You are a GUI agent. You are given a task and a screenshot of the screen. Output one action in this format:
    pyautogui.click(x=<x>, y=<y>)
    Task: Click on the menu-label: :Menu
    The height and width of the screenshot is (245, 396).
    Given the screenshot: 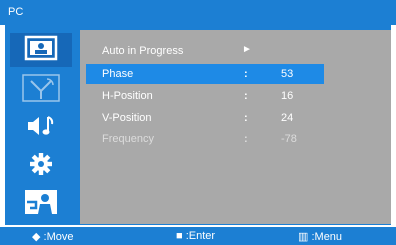 What is the action you would take?
    pyautogui.click(x=327, y=237)
    